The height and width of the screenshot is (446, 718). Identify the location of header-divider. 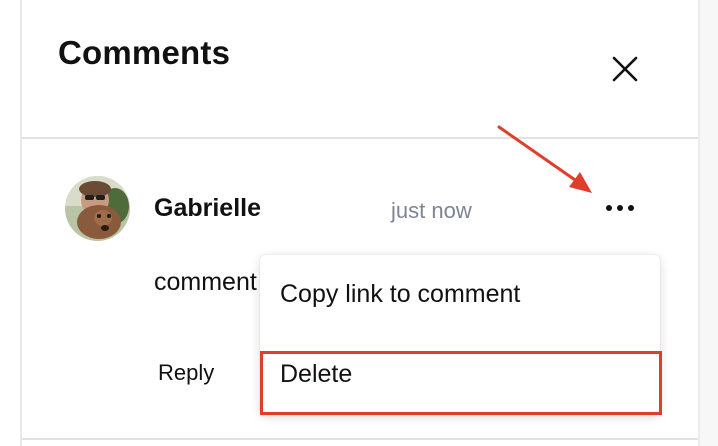
(360, 138).